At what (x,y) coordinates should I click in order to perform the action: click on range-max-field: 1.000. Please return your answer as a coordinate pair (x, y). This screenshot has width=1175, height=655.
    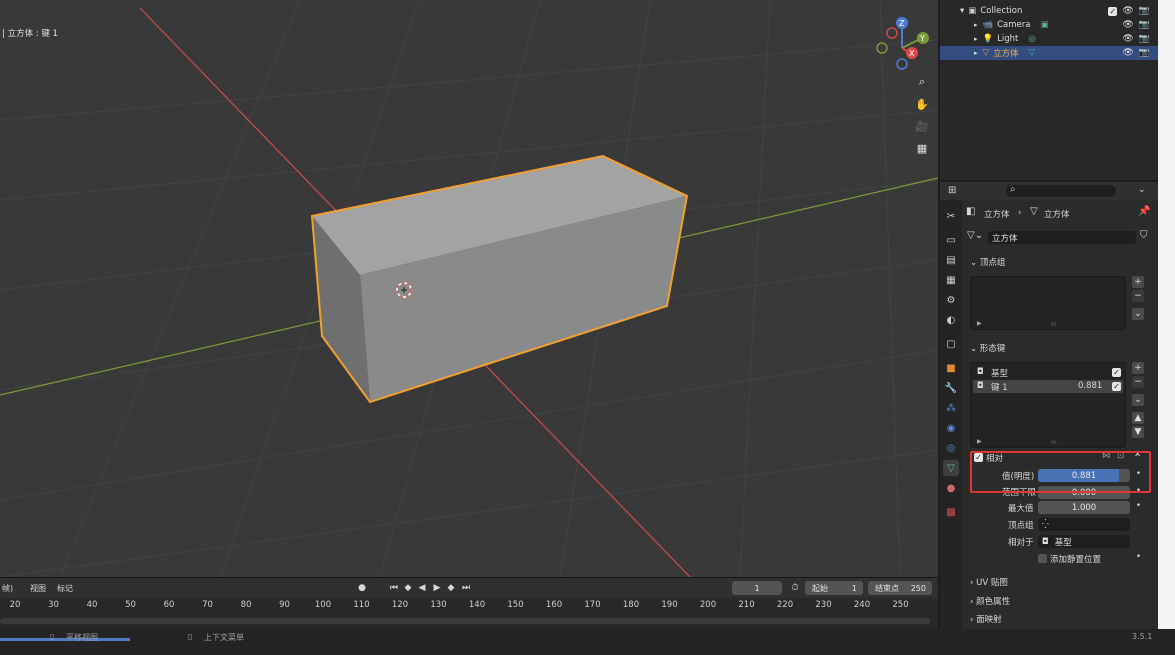
    Looking at the image, I should click on (1084, 507).